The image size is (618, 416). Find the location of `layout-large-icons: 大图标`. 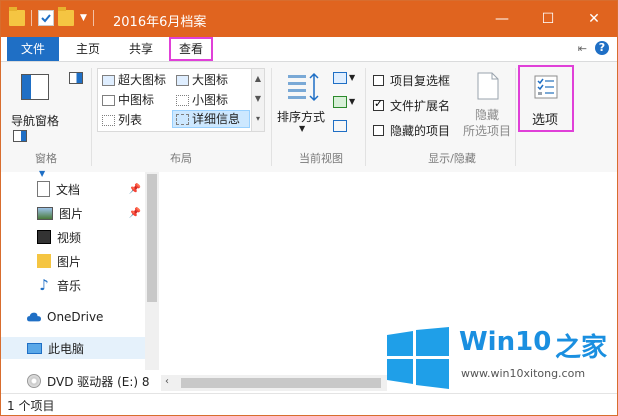

layout-large-icons: 大图标 is located at coordinates (202, 80).